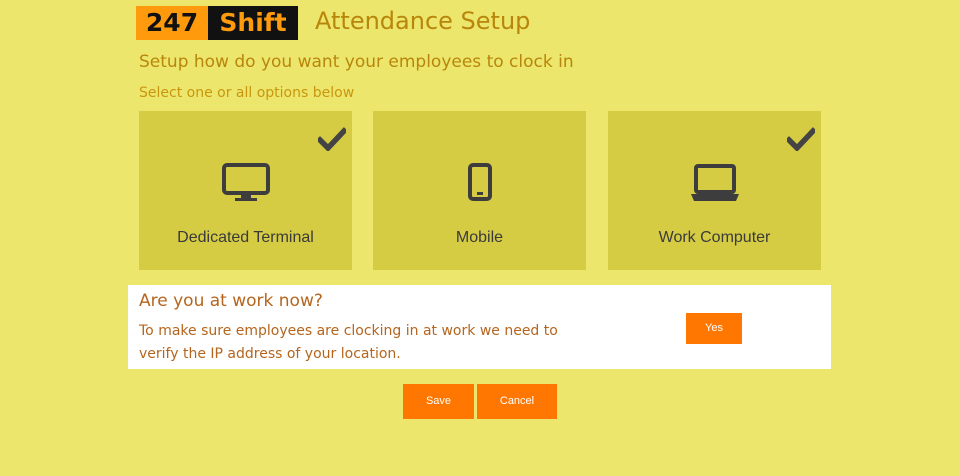  What do you see at coordinates (517, 401) in the screenshot?
I see `cancel-button: Cancel` at bounding box center [517, 401].